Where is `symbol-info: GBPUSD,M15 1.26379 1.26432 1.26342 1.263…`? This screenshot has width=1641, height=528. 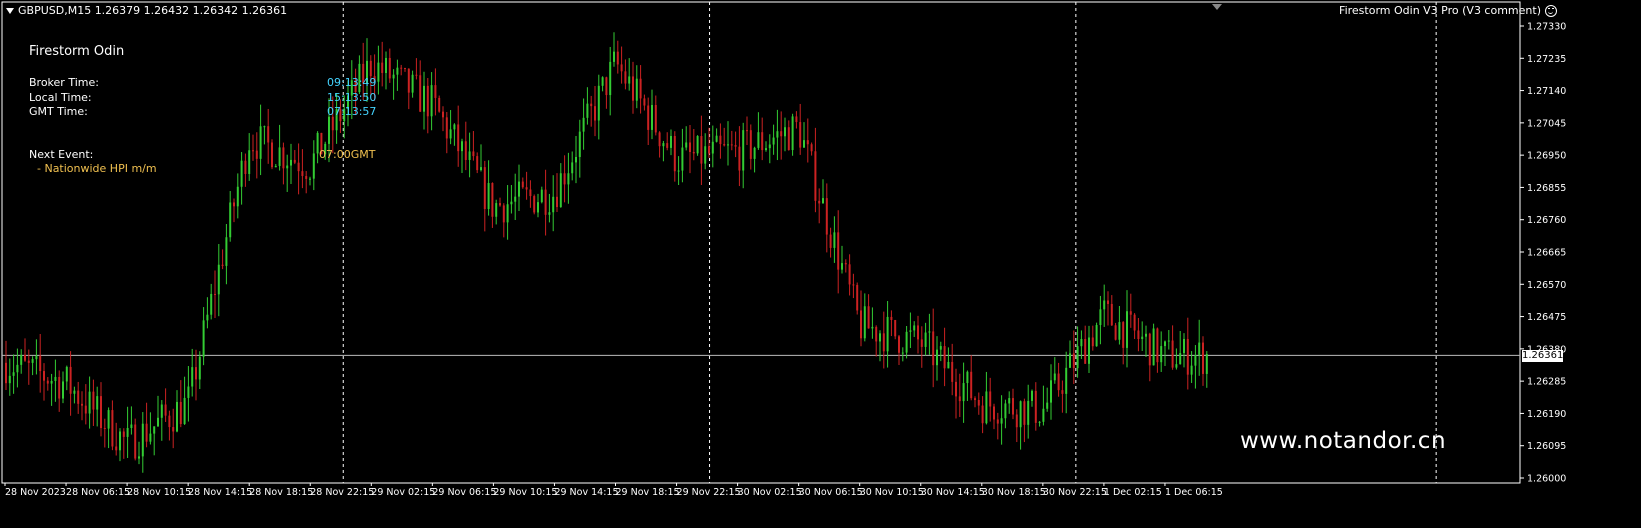
symbol-info: GBPUSD,M15 1.26379 1.26432 1.26342 1.263… is located at coordinates (153, 10).